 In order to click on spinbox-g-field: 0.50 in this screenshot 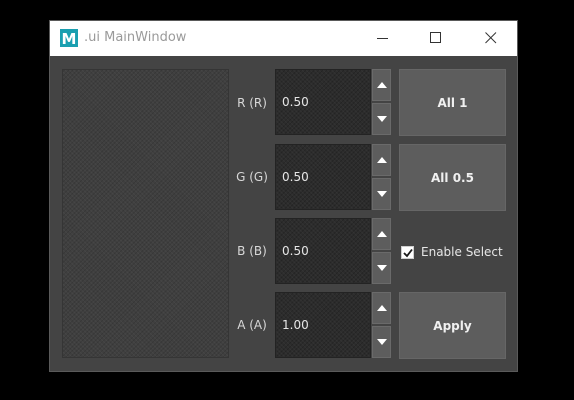, I will do `click(323, 177)`.